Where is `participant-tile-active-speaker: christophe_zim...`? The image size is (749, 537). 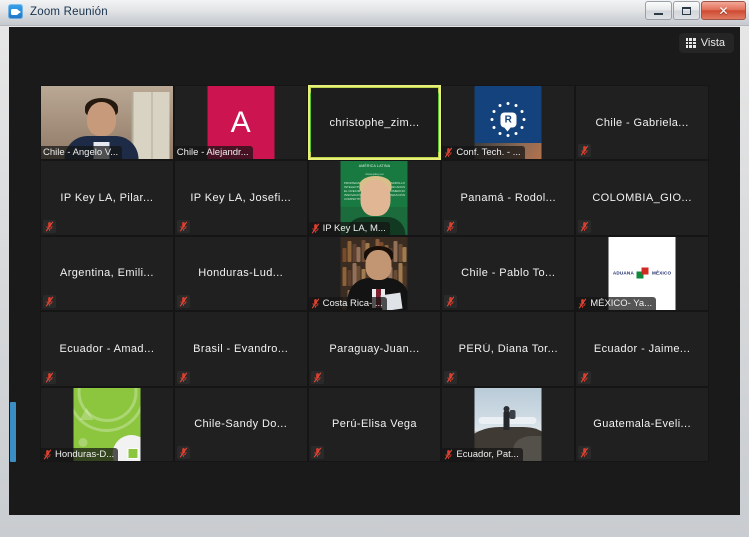 participant-tile-active-speaker: christophe_zim... is located at coordinates (374, 123).